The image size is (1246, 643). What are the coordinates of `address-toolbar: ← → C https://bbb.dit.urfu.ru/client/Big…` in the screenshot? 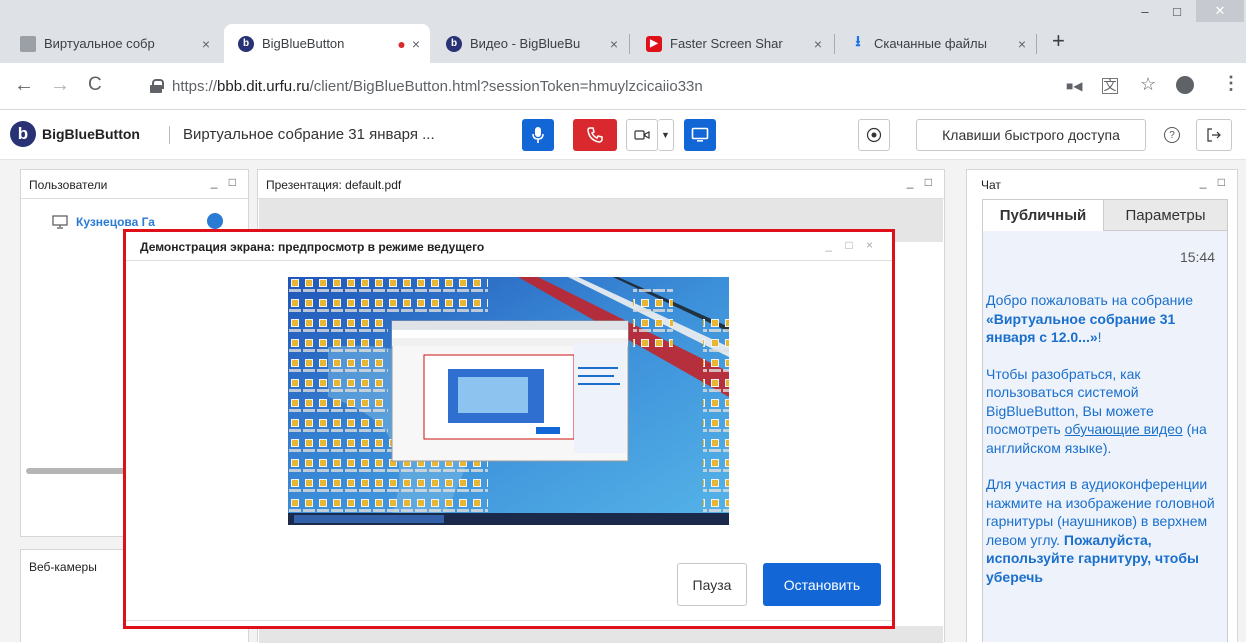 It's located at (623, 86).